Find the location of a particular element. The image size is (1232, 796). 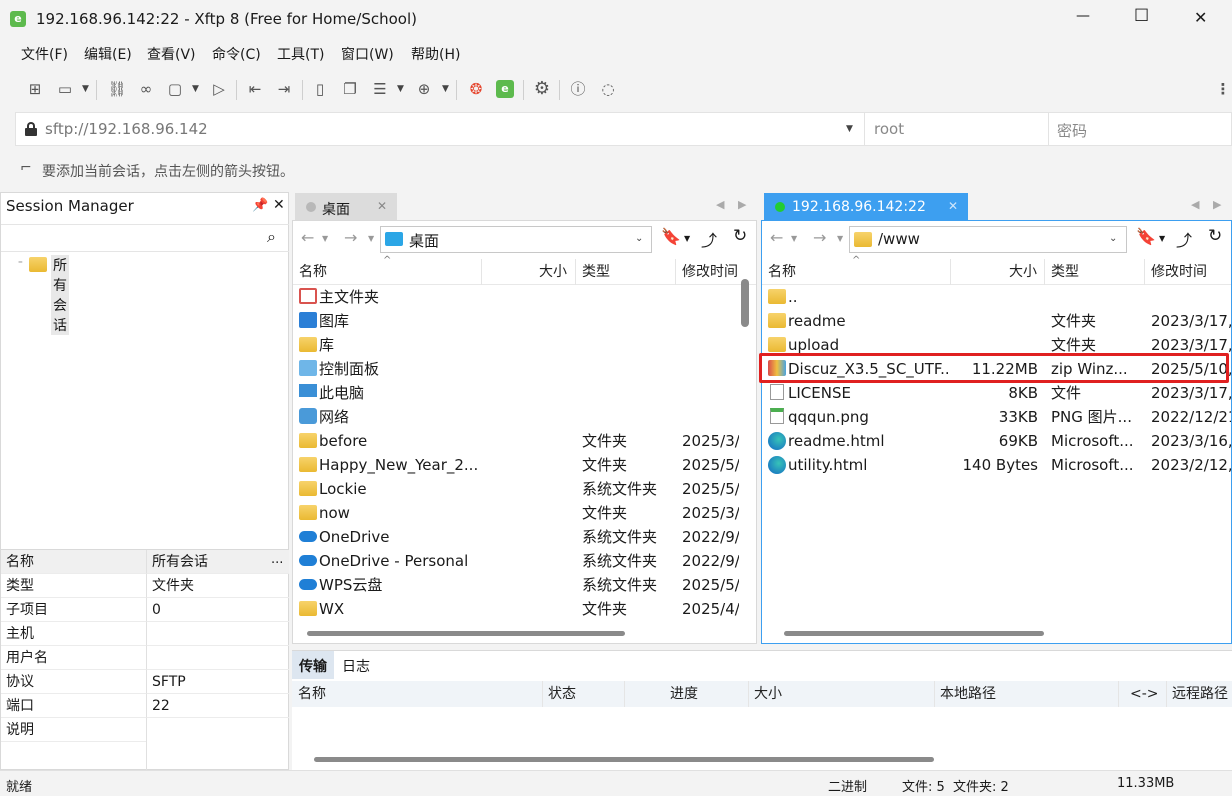

add-session-arrow-icon: ⌐ is located at coordinates (26, 168).